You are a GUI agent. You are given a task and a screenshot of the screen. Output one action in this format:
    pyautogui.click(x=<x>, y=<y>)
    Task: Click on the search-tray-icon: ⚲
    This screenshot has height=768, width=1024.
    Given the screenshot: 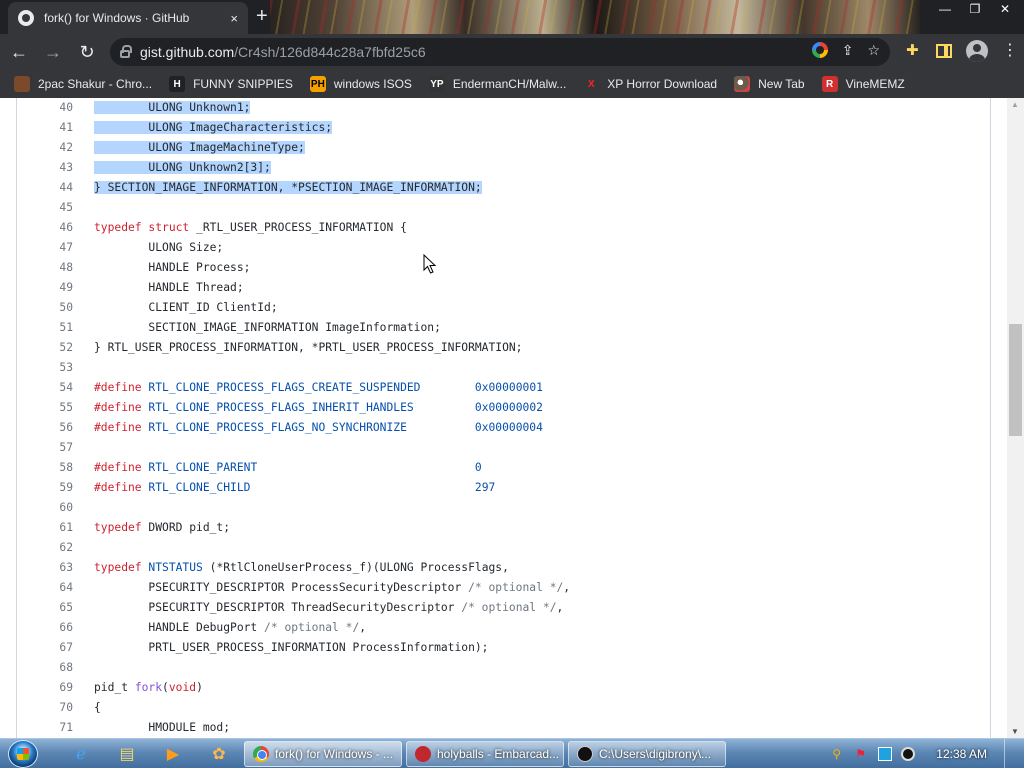 What is the action you would take?
    pyautogui.click(x=839, y=754)
    